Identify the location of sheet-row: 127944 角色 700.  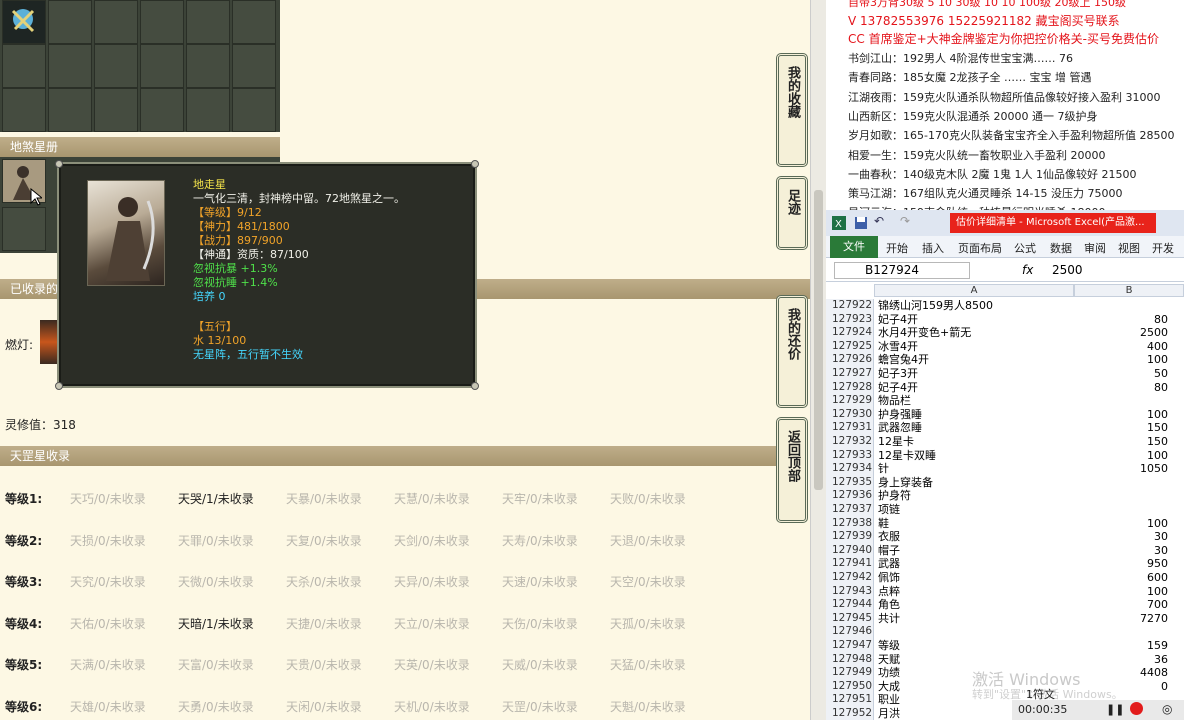
(1005, 605).